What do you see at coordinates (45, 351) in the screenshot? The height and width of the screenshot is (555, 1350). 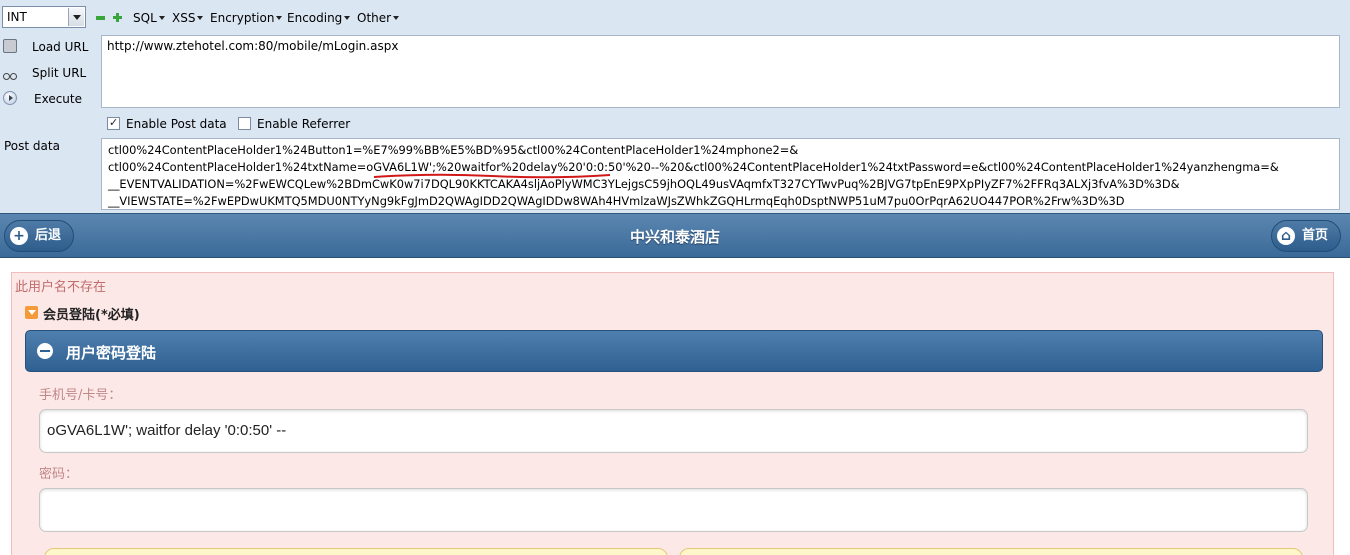 I see `minus-circle-icon` at bounding box center [45, 351].